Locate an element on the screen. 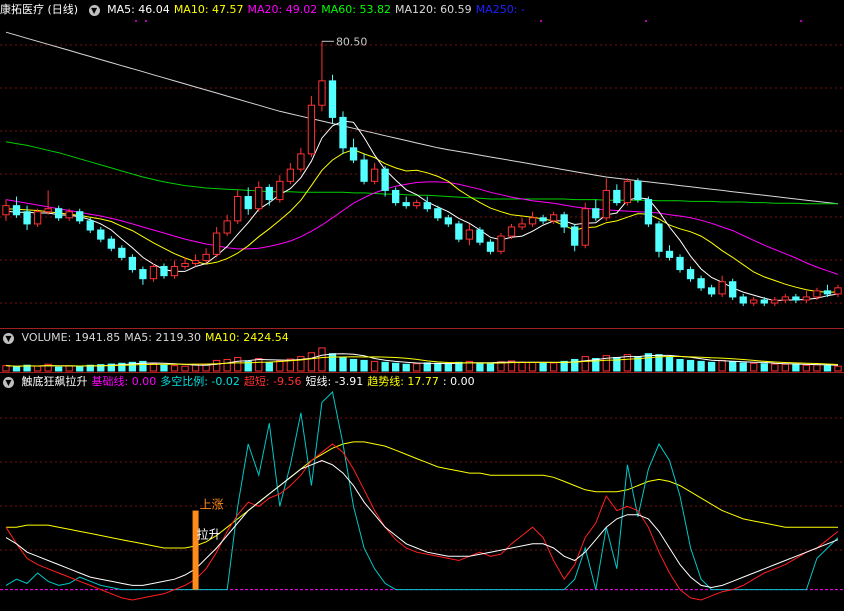  indicator-label-3: 超短: -9.56 is located at coordinates (272, 381).